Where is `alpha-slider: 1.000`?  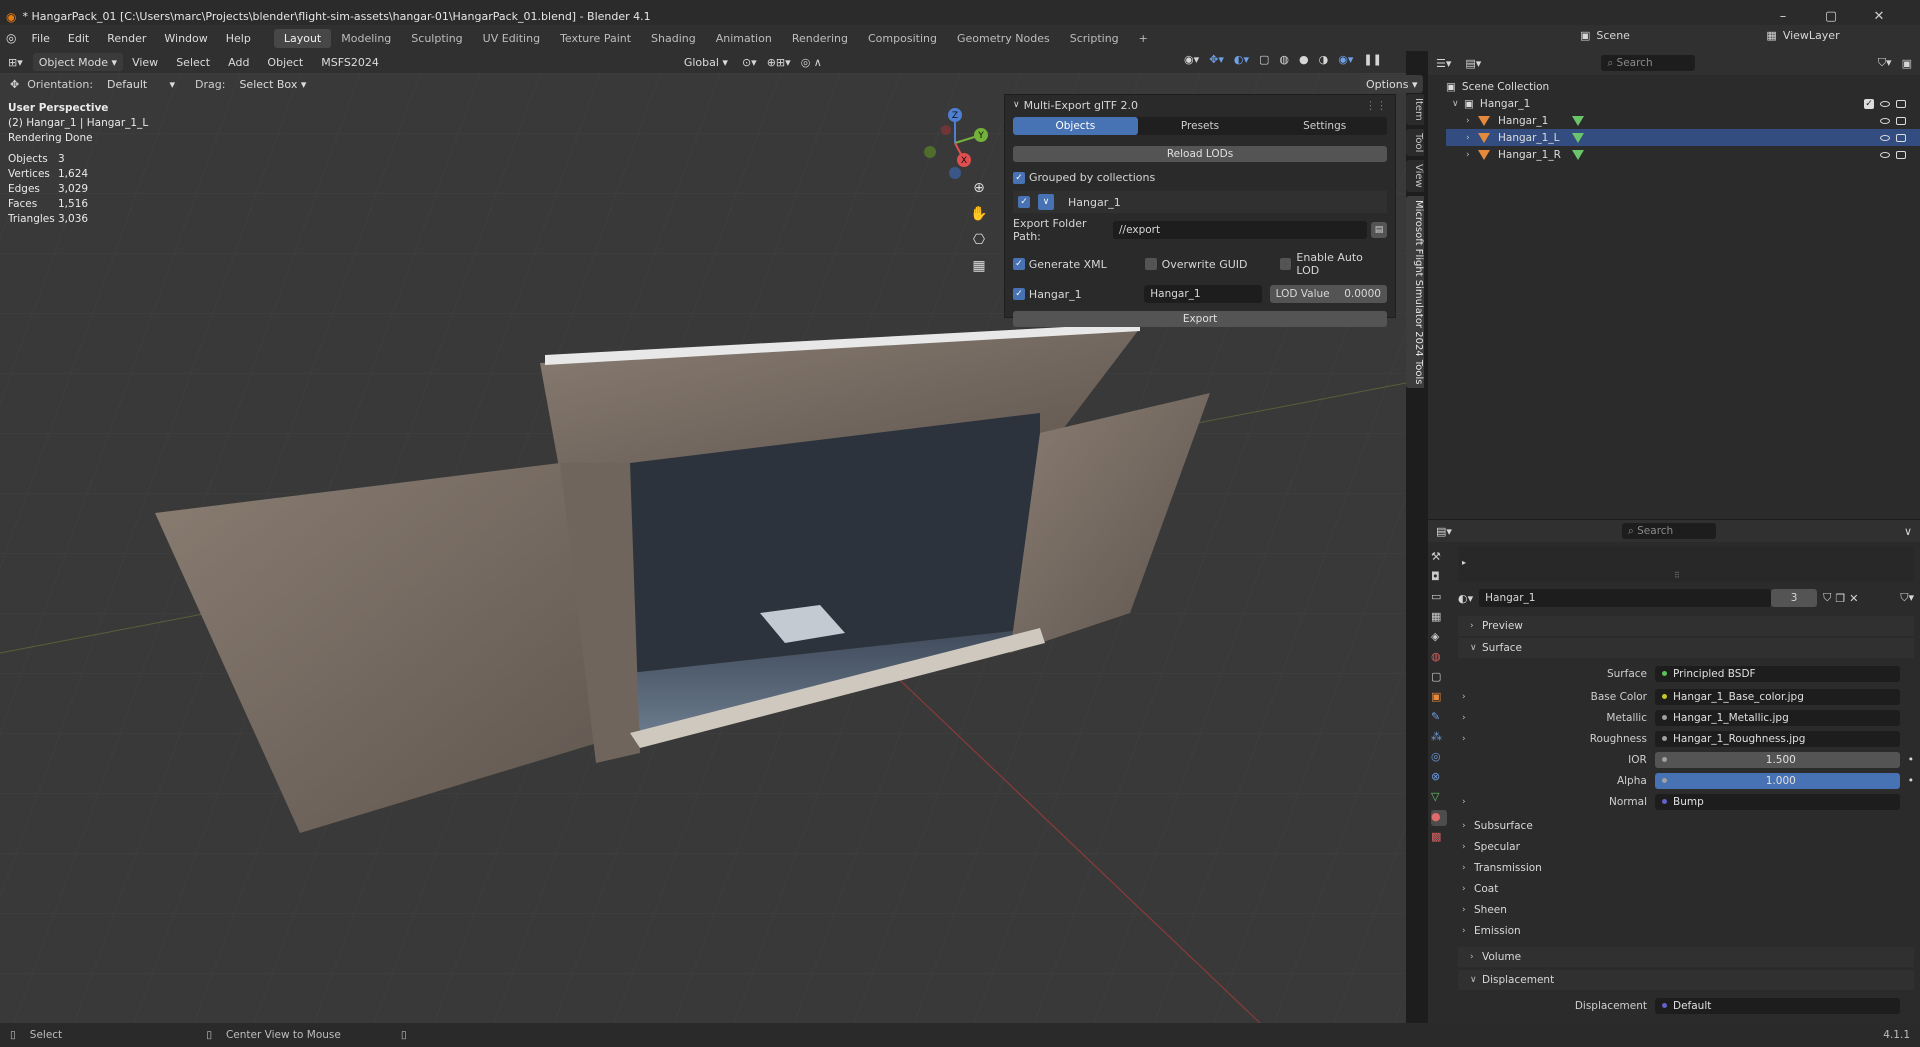
alpha-slider: 1.000 is located at coordinates (1777, 780).